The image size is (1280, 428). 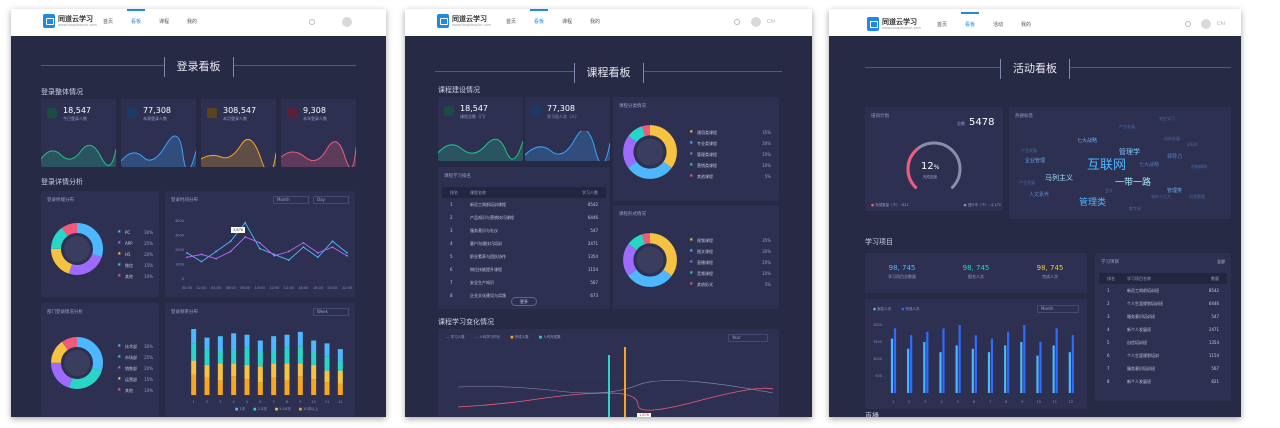 What do you see at coordinates (524, 282) in the screenshot?
I see `table-row: 7 安全生产知识 567` at bounding box center [524, 282].